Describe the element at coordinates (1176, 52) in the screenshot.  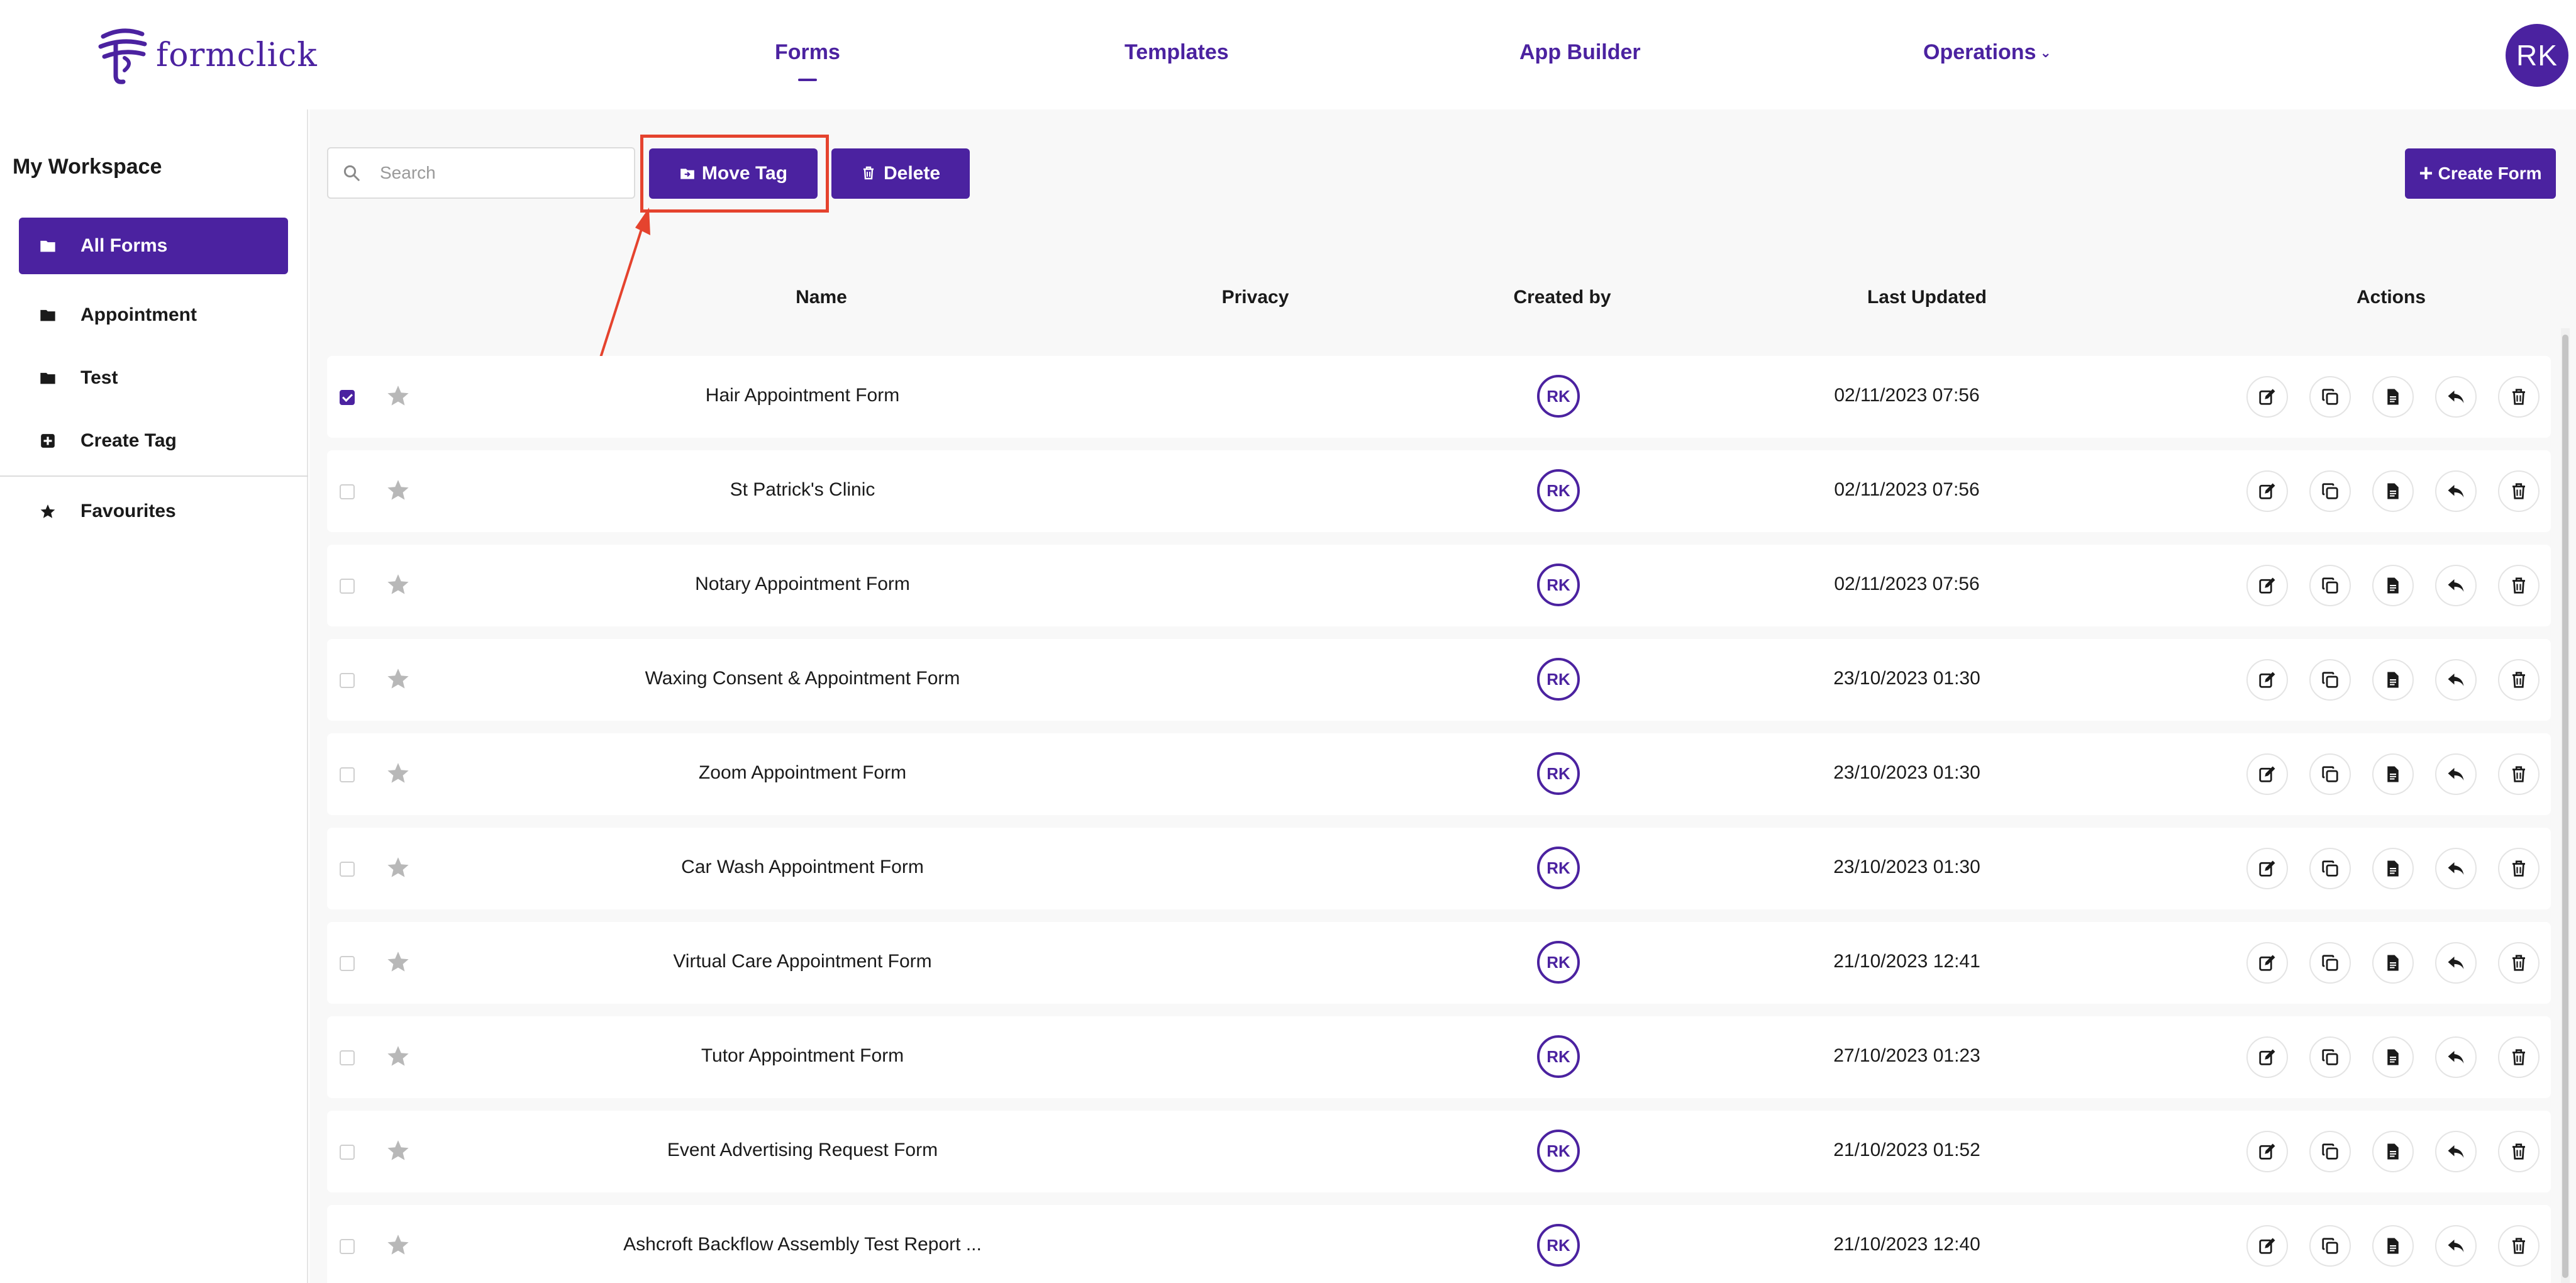
I see `nav-templates: Templates` at that location.